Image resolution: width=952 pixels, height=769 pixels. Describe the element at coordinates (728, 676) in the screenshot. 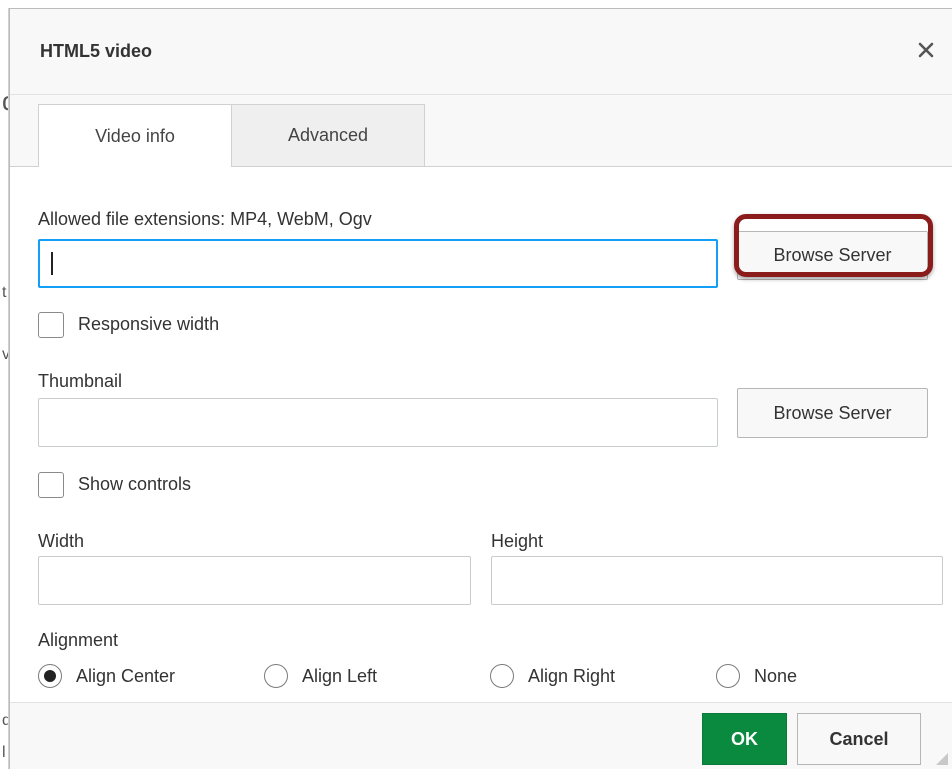

I see `radio-none` at that location.